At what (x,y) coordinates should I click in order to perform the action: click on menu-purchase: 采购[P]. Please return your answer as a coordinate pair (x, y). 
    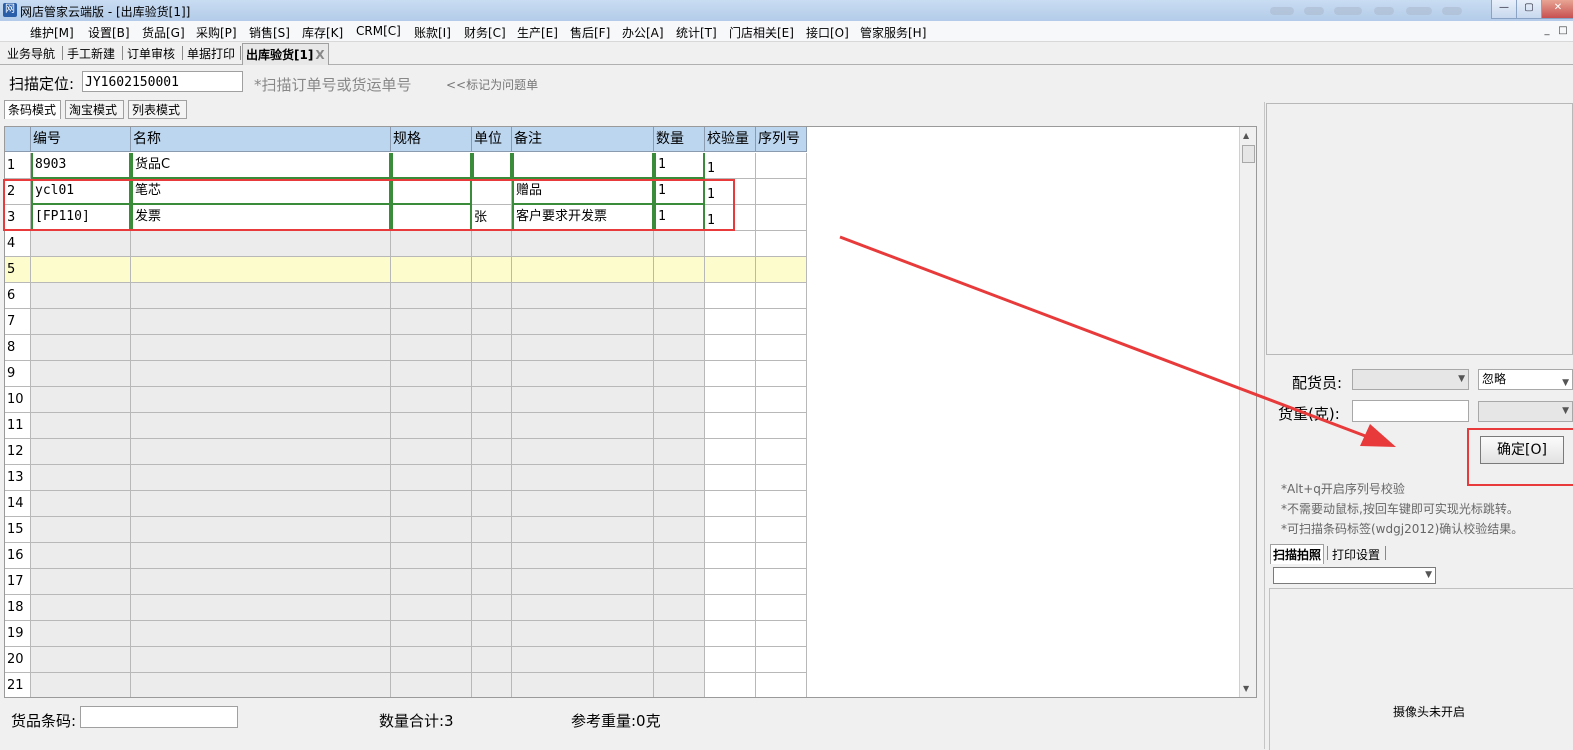
    Looking at the image, I should click on (216, 32).